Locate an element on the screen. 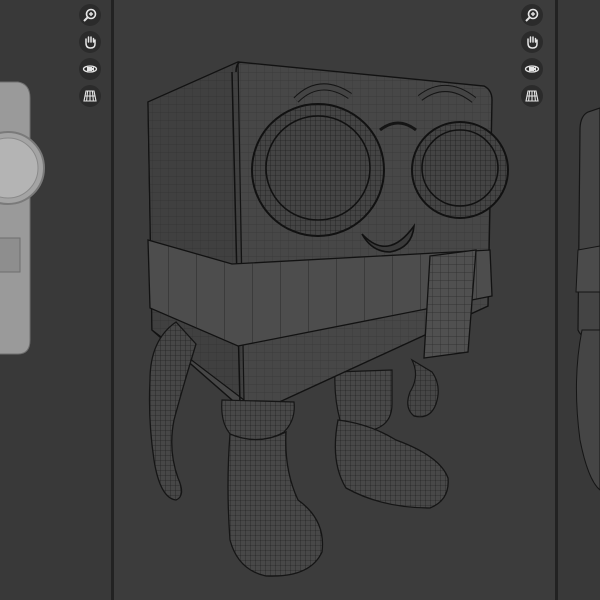  navigation-bar-center is located at coordinates (532, 55).